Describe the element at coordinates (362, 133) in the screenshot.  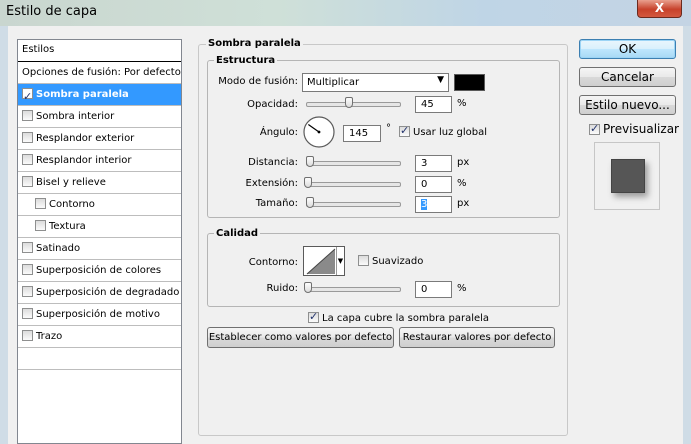
I see `angle-input: 145` at that location.